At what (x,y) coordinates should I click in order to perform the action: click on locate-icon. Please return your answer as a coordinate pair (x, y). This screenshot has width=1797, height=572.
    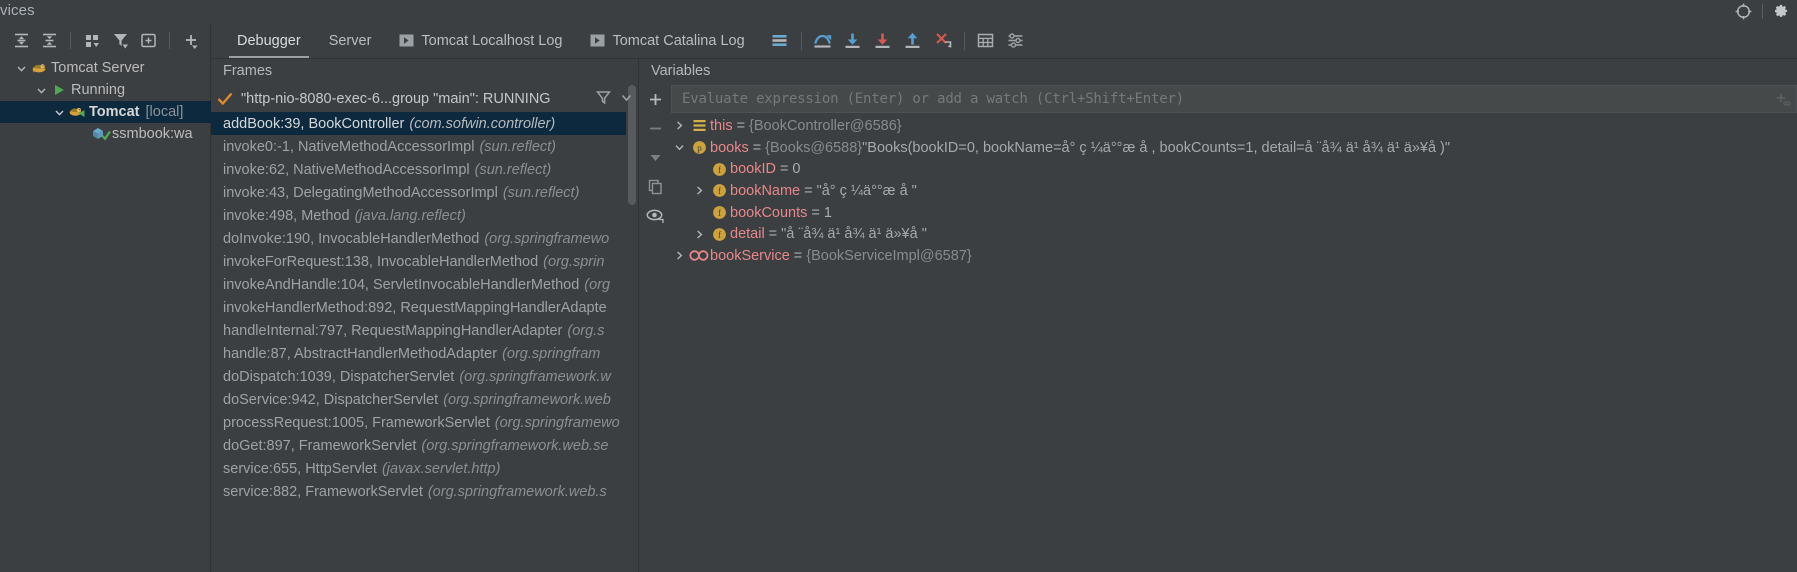
    Looking at the image, I should click on (1743, 11).